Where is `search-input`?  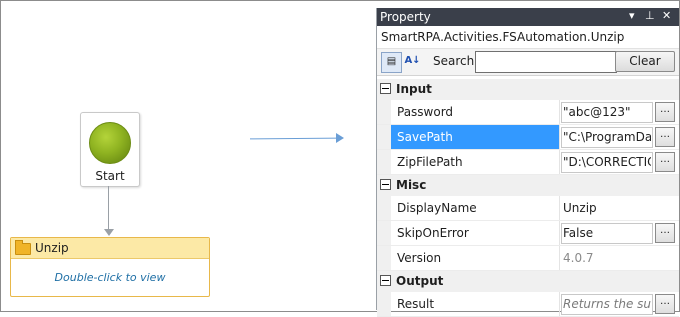 search-input is located at coordinates (546, 62).